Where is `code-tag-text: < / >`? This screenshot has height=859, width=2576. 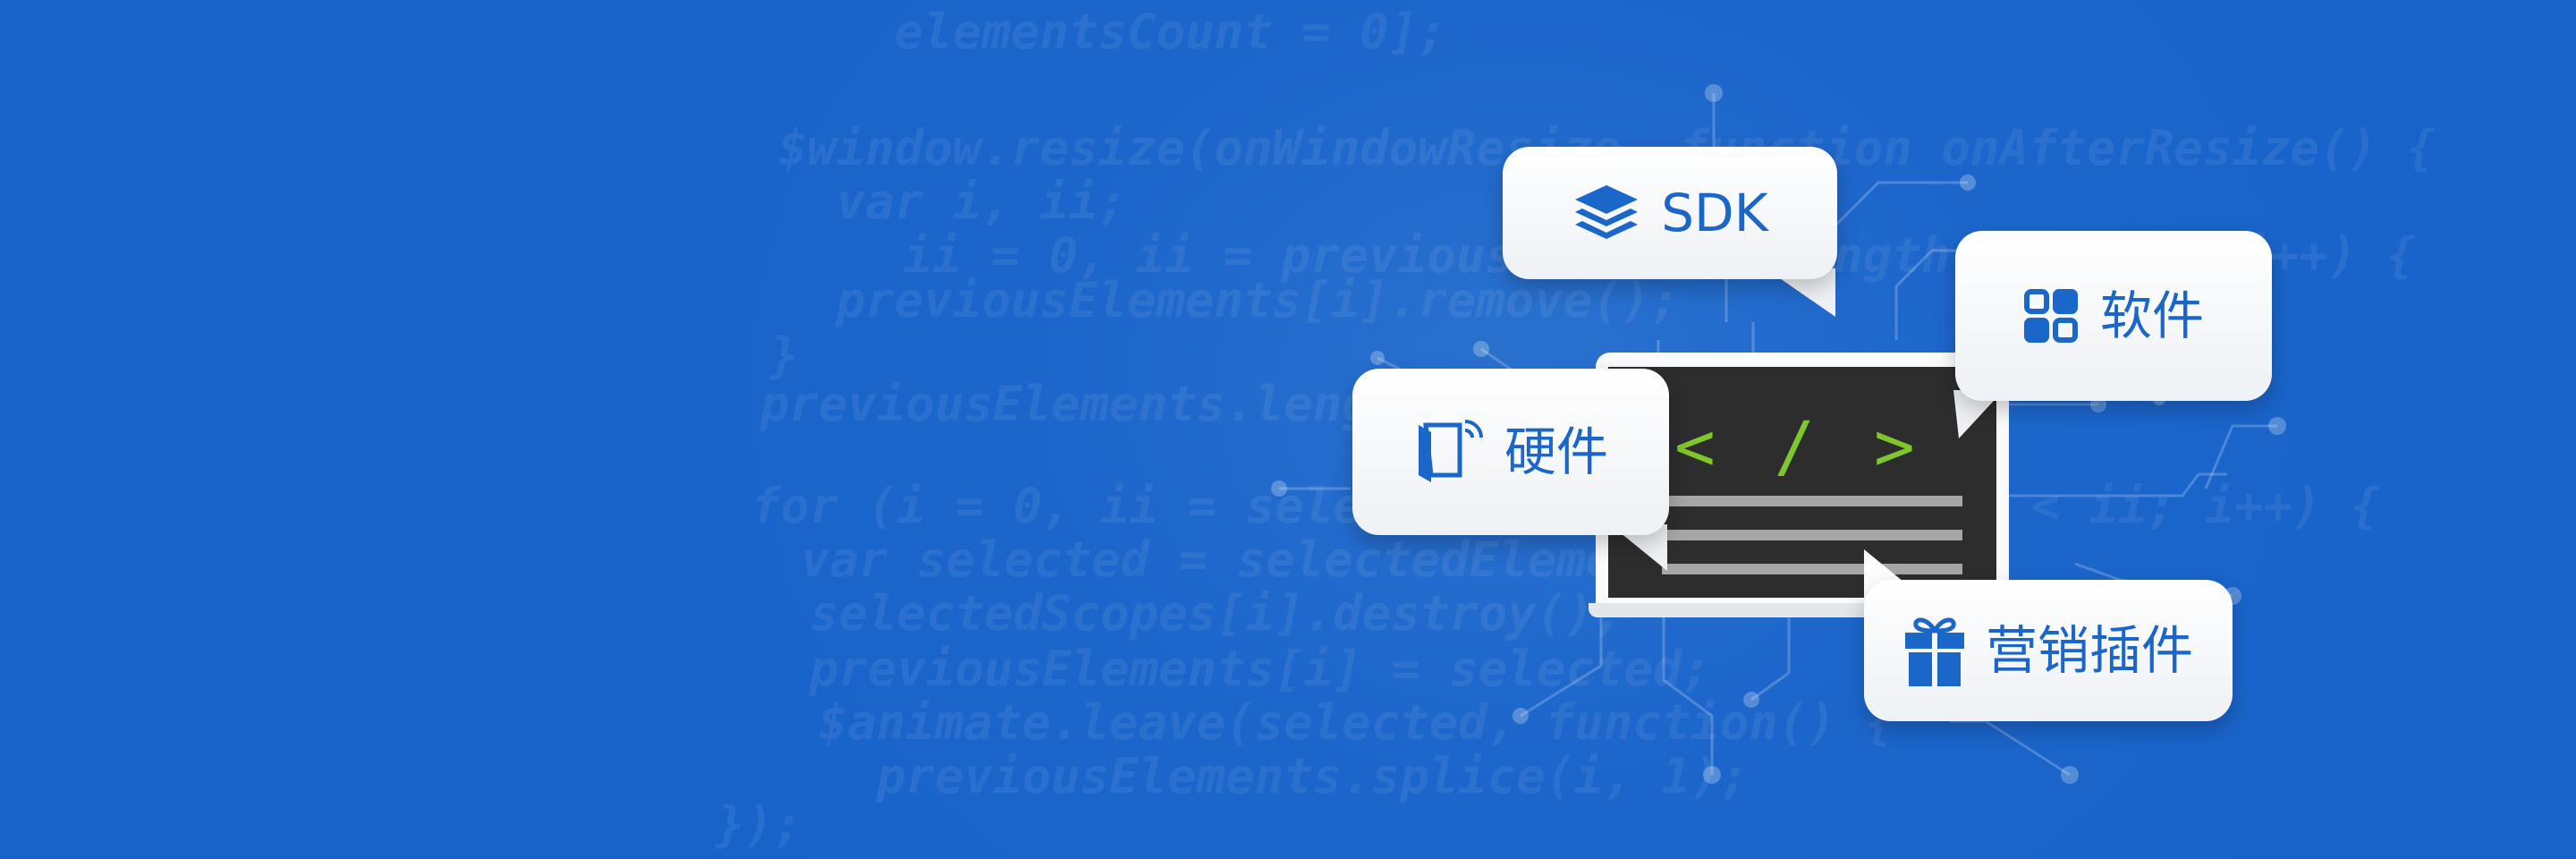
code-tag-text: < / > is located at coordinates (1799, 446).